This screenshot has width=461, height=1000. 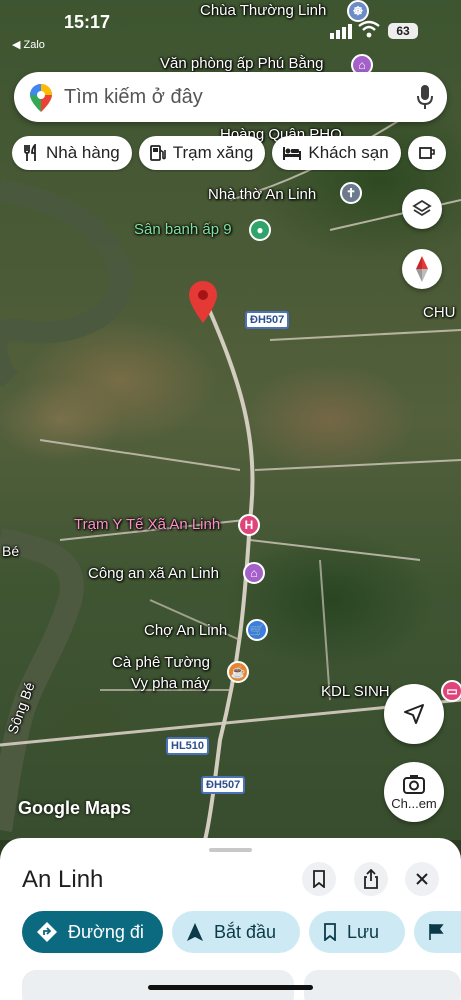 What do you see at coordinates (185, 630) in the screenshot?
I see `label-cho: Chợ An Linh` at bounding box center [185, 630].